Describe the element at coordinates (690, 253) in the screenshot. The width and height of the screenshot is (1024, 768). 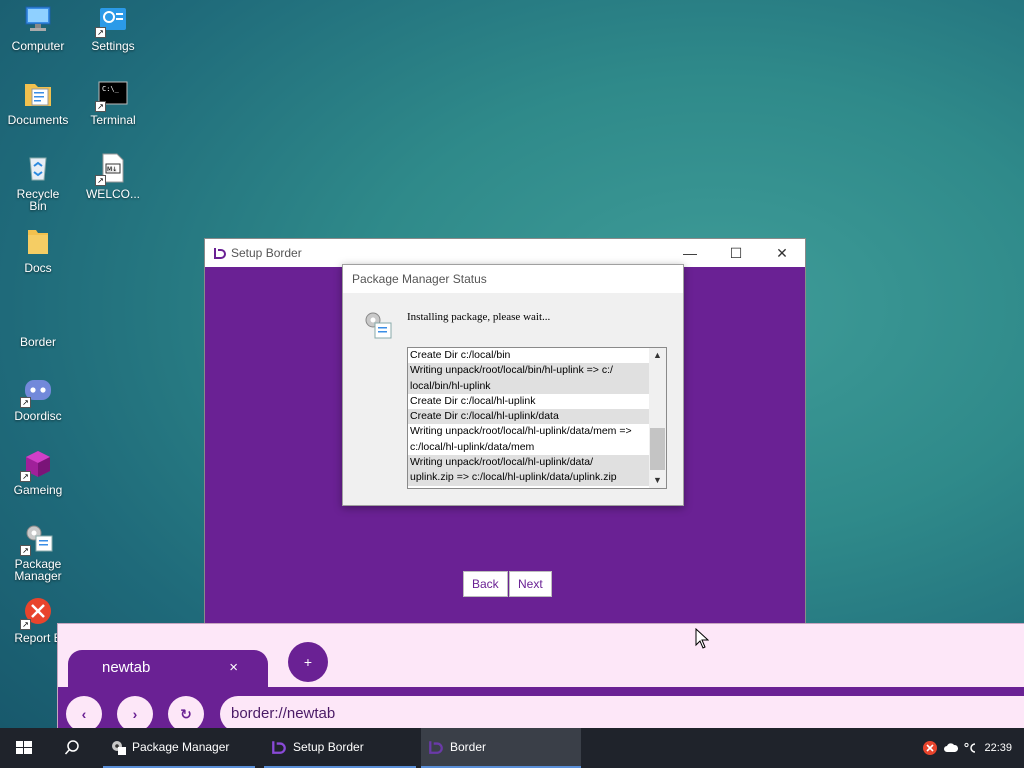
I see `minimize-button: —` at that location.